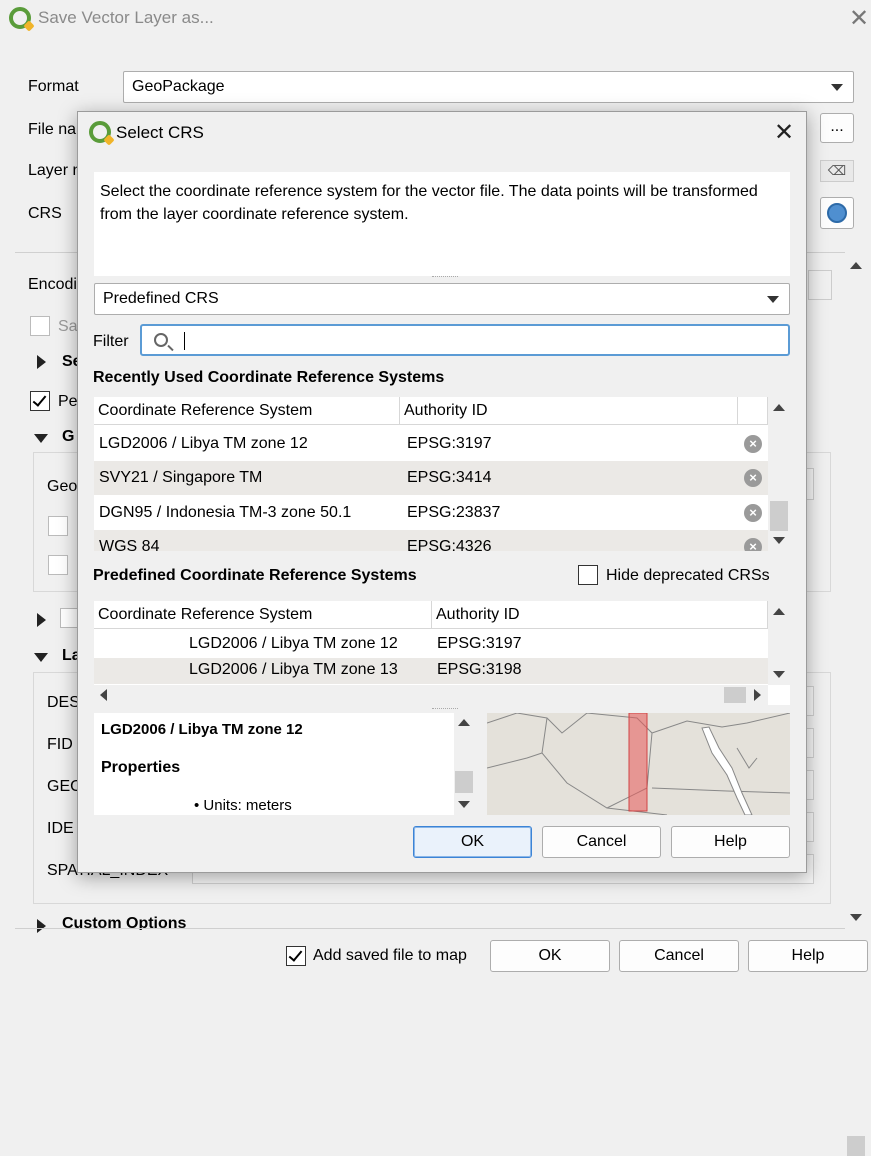 Image resolution: width=871 pixels, height=1156 pixels. I want to click on row-crs-name: LGD2006 / Libya TM zone 13, so click(293, 669).